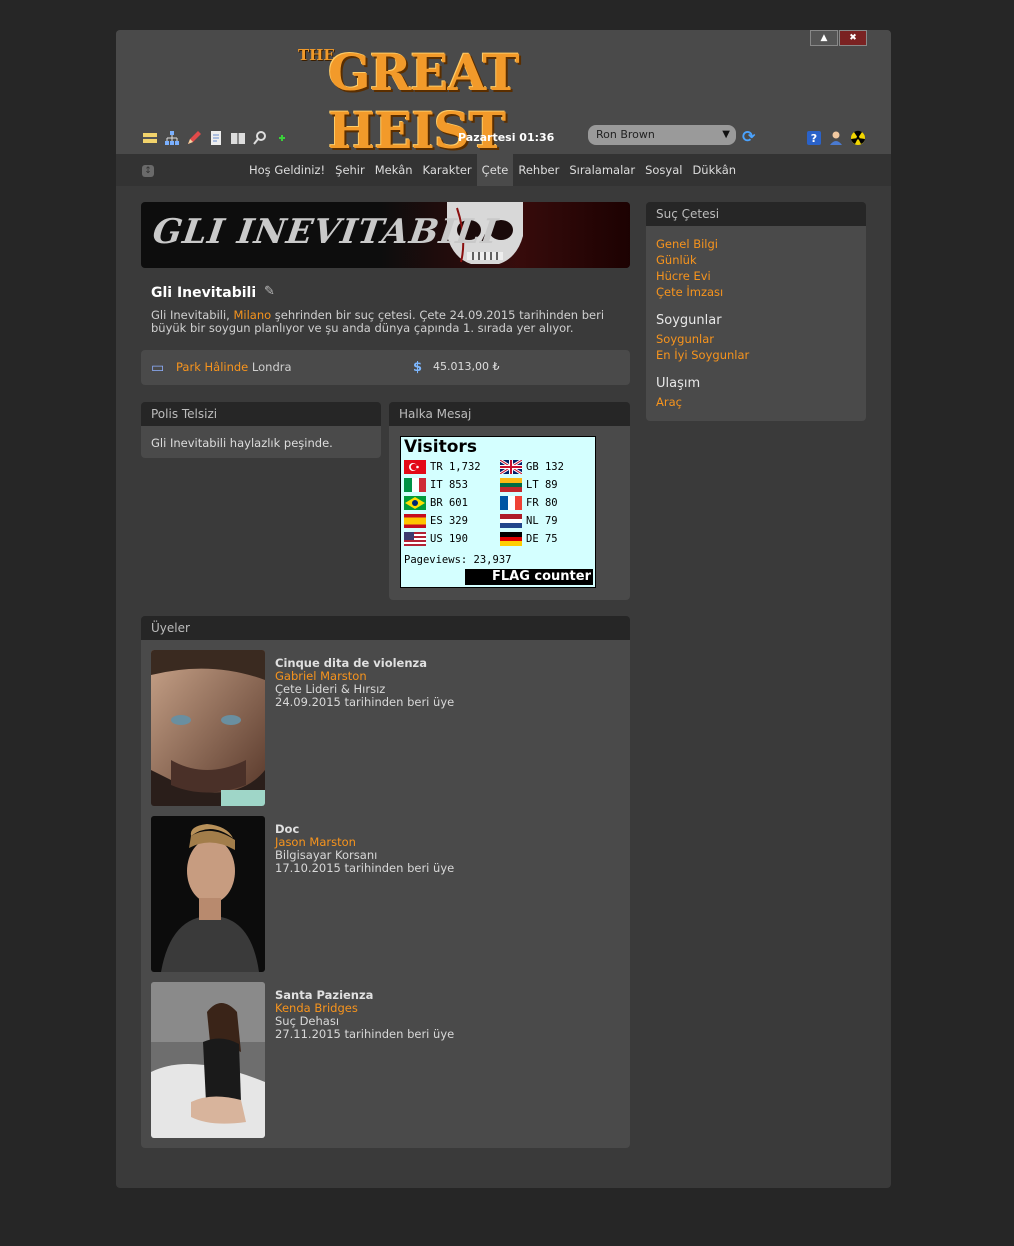  Describe the element at coordinates (495, 170) in the screenshot. I see `nav-item-gang: Çete` at that location.